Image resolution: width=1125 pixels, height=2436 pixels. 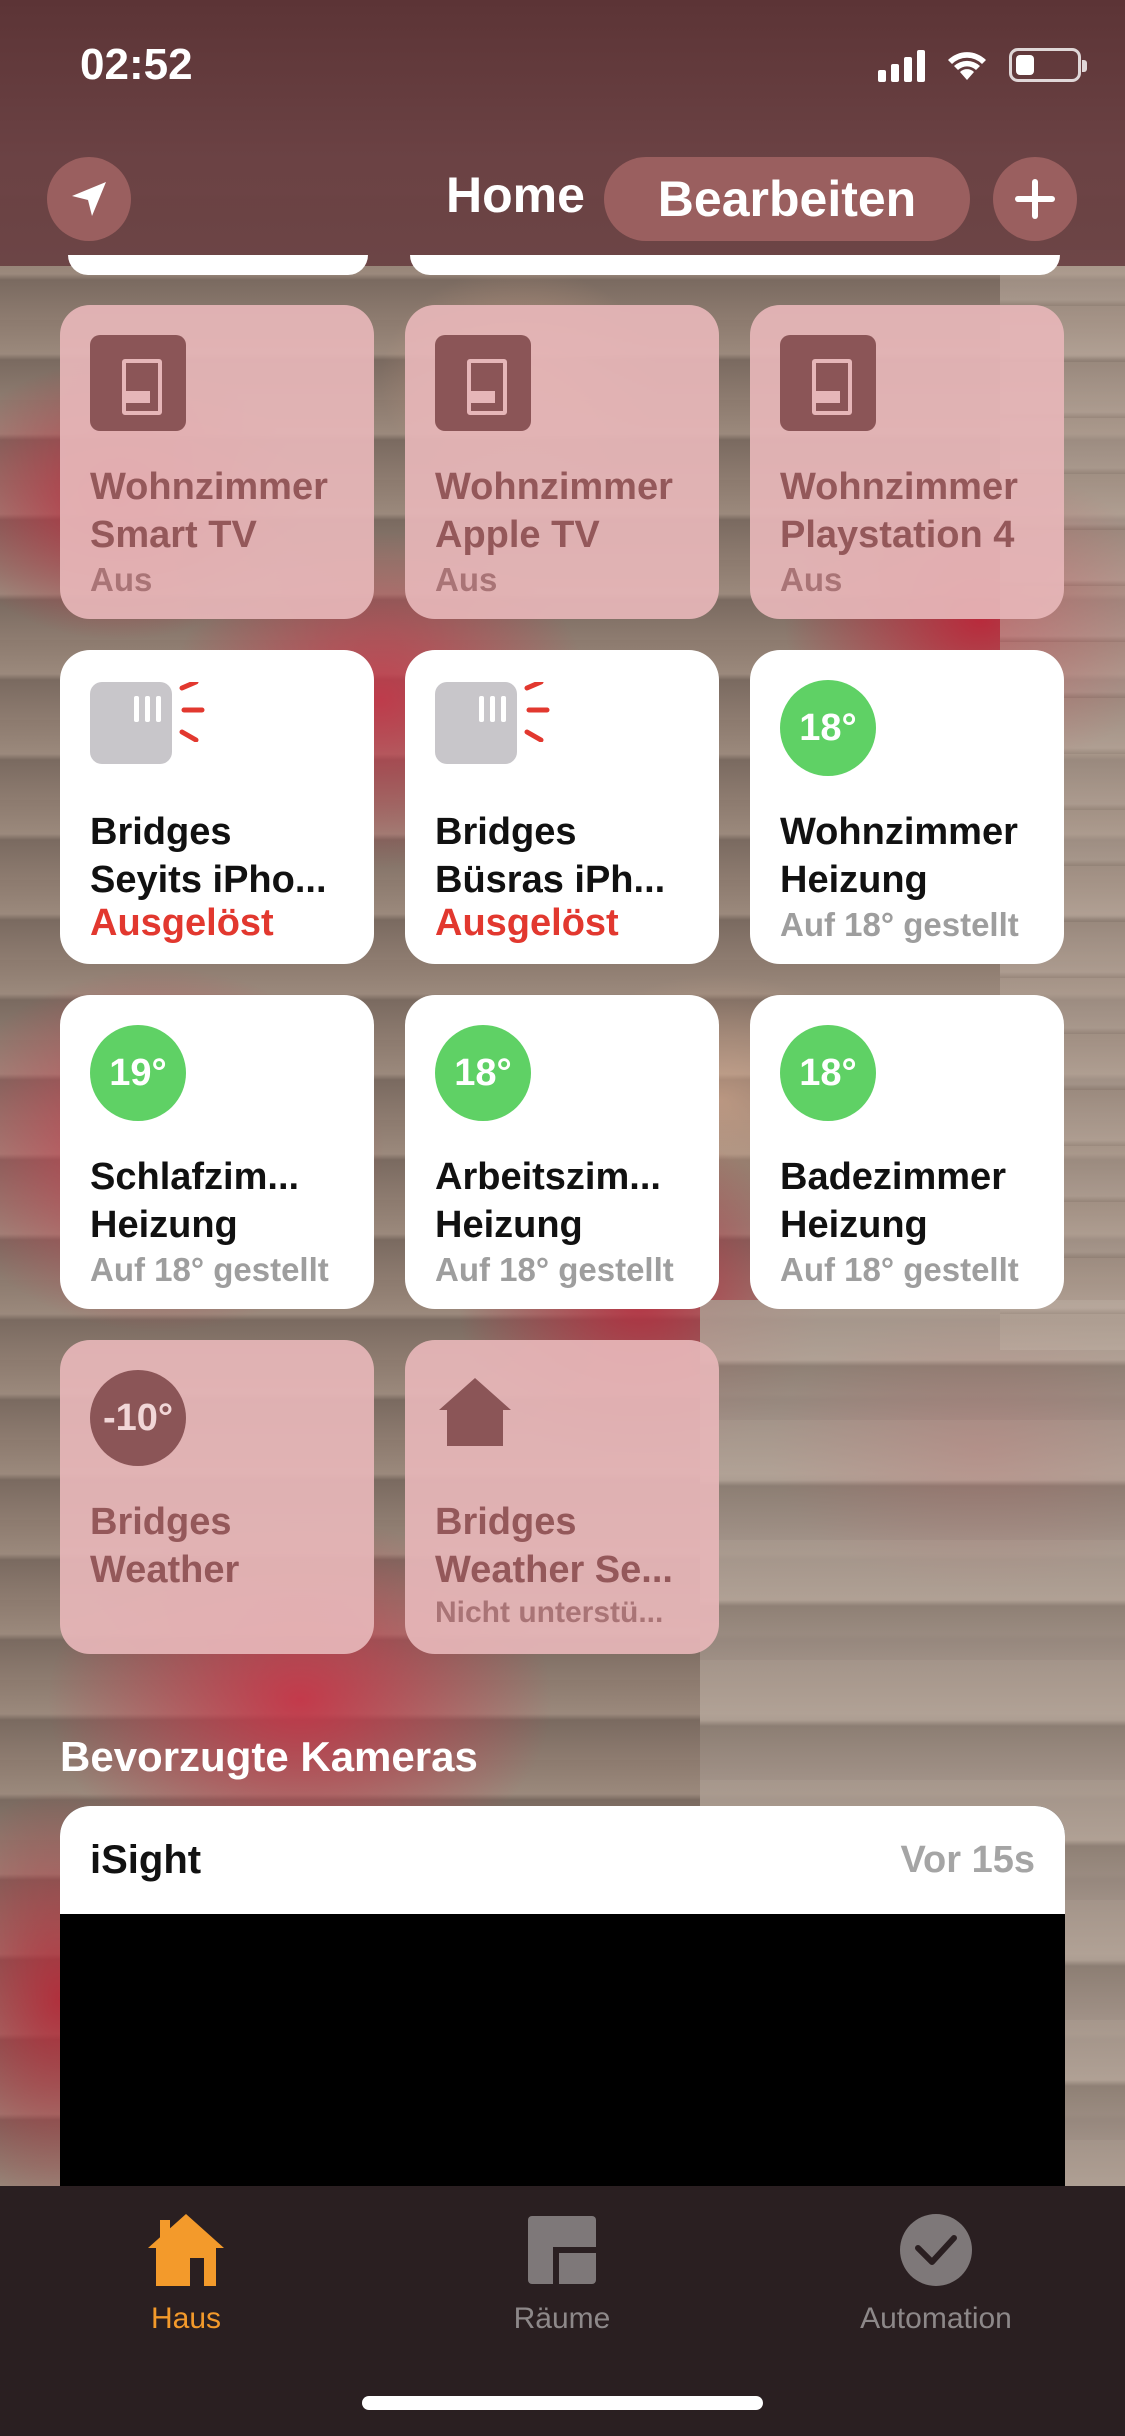 What do you see at coordinates (562, 1996) in the screenshot?
I see `camera-card: iSight Vor 15s` at bounding box center [562, 1996].